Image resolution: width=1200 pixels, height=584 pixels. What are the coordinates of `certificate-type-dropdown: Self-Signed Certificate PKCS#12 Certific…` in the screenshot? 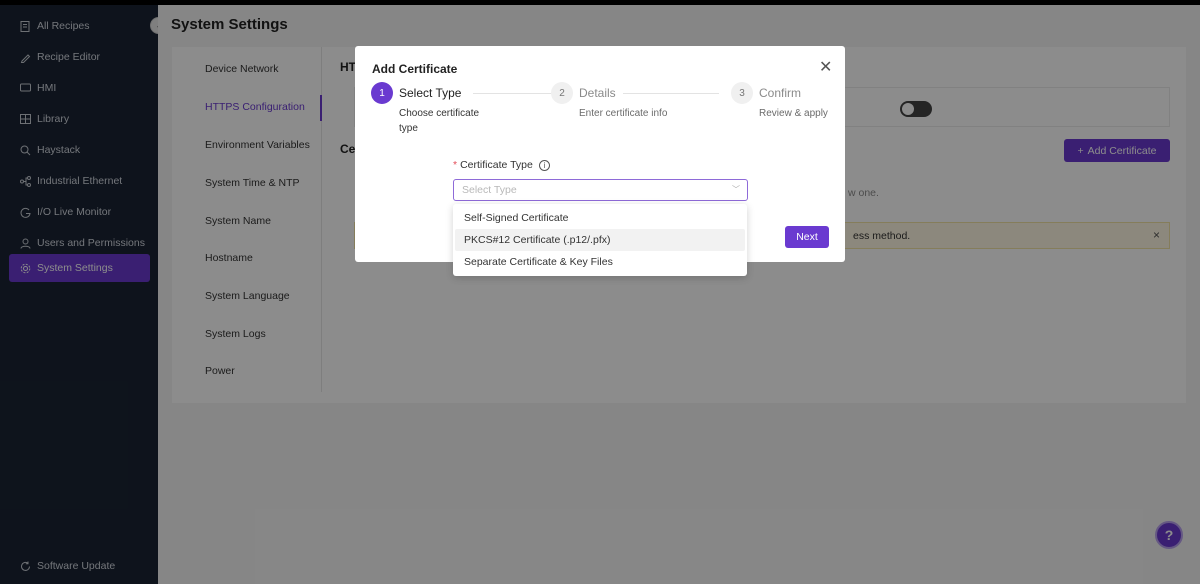 It's located at (600, 240).